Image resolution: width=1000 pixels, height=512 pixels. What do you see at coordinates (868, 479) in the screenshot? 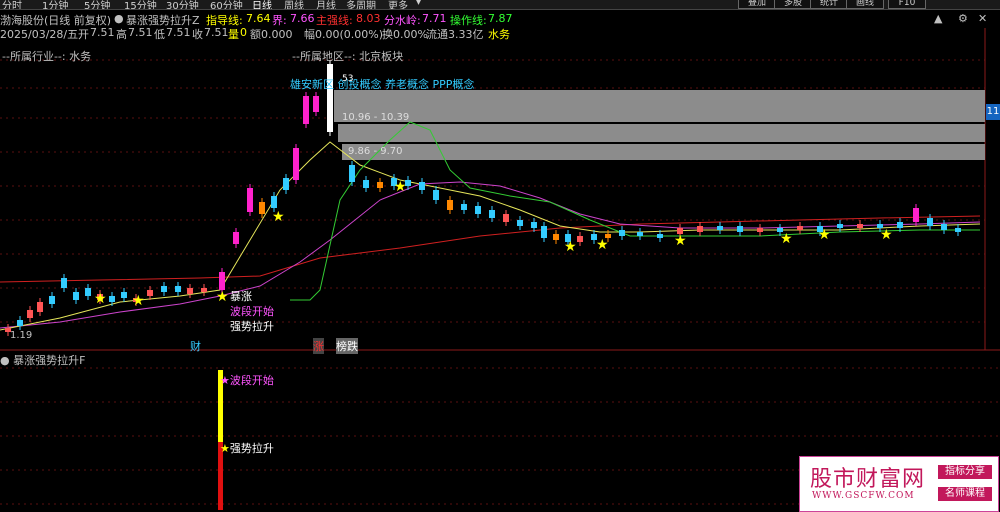
I see `watermark-title: 股市财富网` at bounding box center [868, 479].